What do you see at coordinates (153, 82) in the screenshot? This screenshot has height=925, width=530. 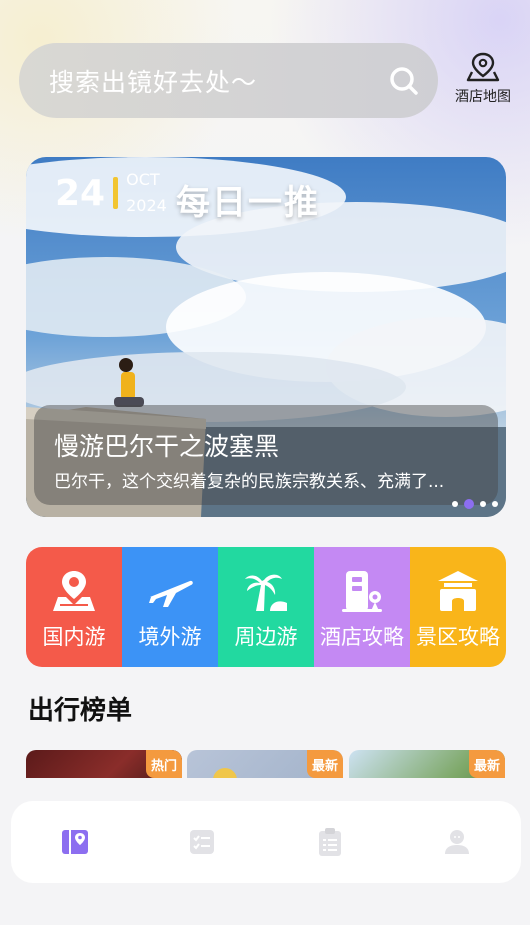 I see `search-placeholder: 搜索出镜好去处～` at bounding box center [153, 82].